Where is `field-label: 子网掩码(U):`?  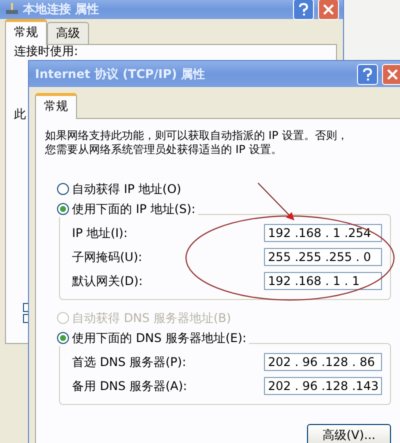
field-label: 子网掩码(U): is located at coordinates (108, 257).